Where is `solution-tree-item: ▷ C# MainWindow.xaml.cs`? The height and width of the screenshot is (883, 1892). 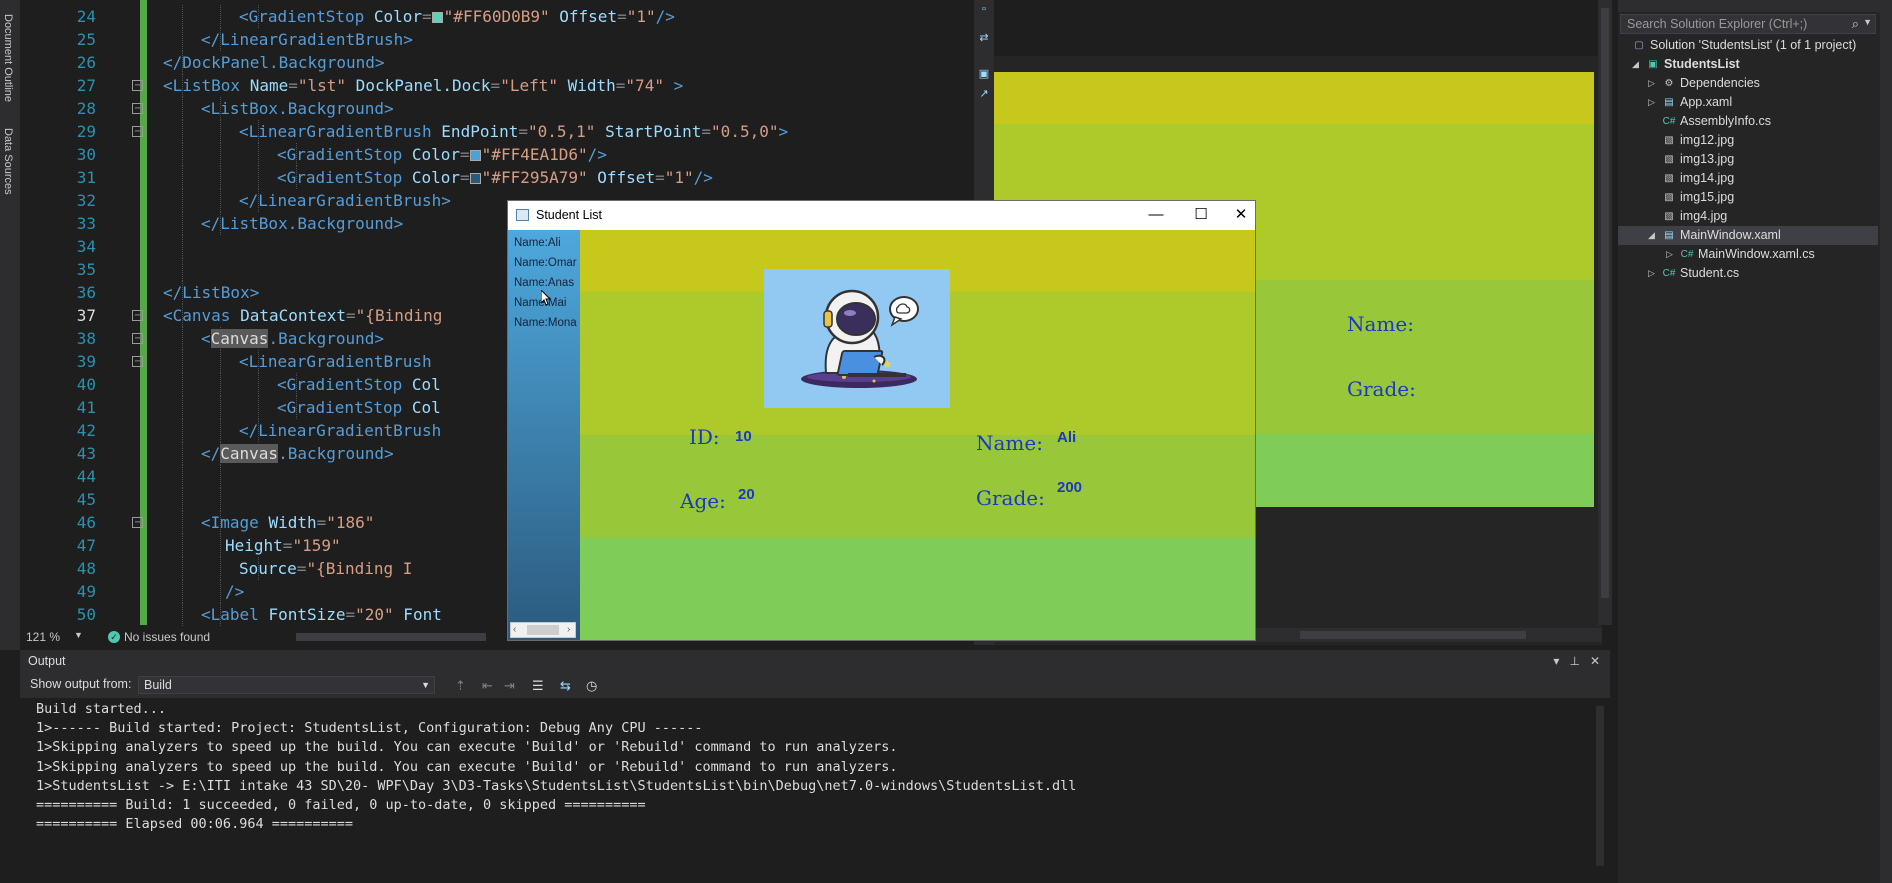
solution-tree-item: ▷ C# MainWindow.xaml.cs is located at coordinates (1748, 254).